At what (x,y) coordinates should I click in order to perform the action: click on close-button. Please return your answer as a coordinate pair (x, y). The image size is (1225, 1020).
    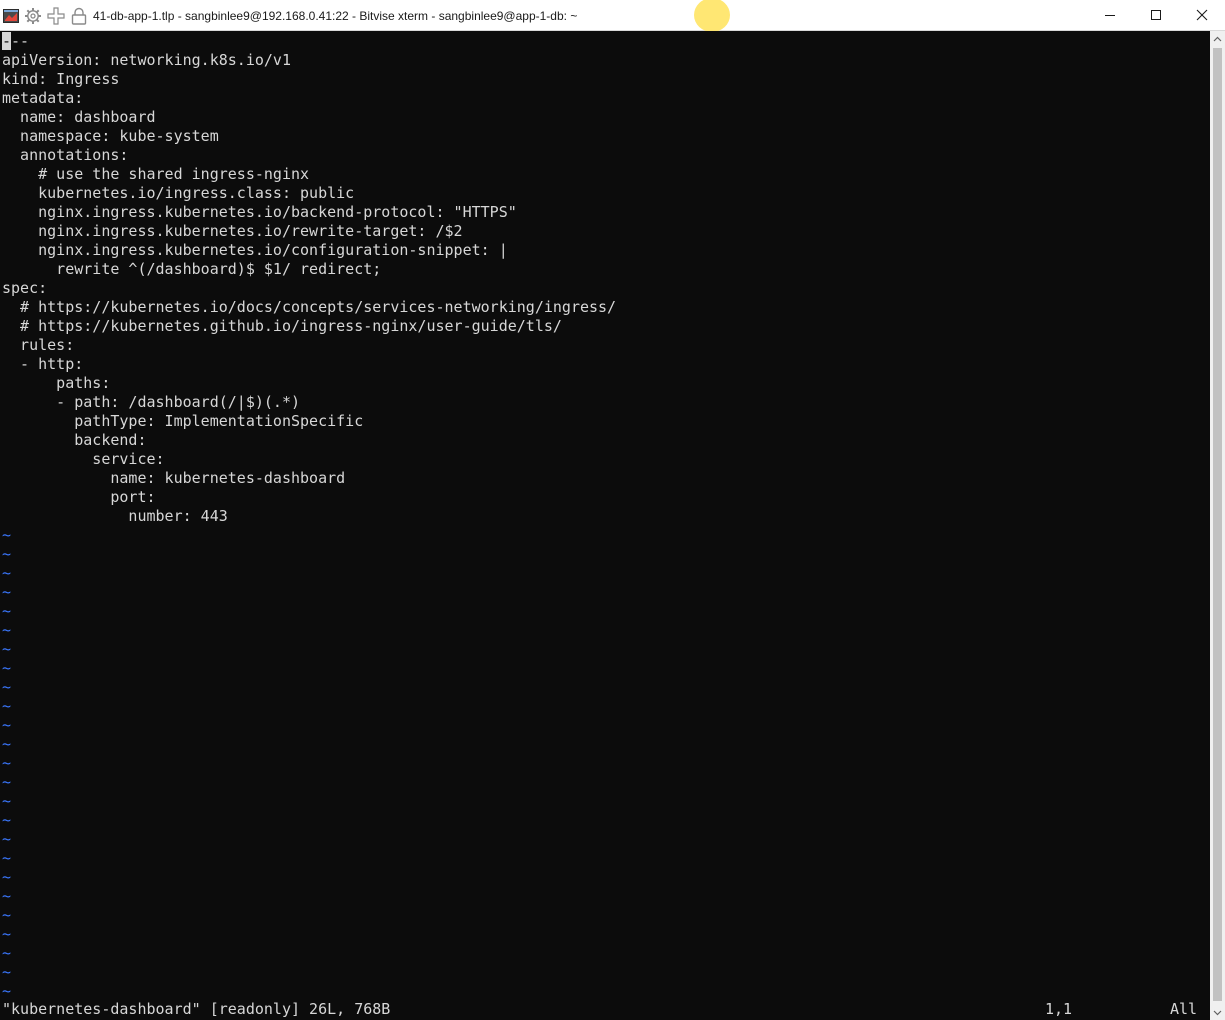
    Looking at the image, I should click on (1202, 15).